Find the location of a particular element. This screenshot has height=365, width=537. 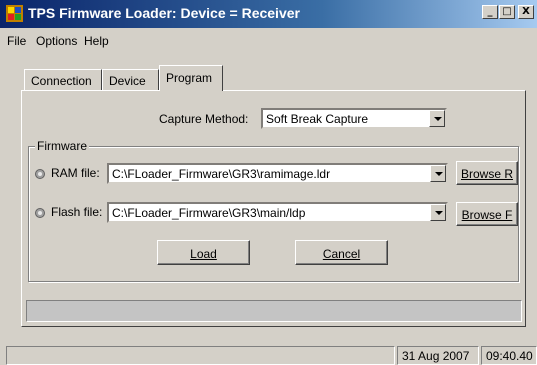

cancel-button: Cancel is located at coordinates (341, 252).